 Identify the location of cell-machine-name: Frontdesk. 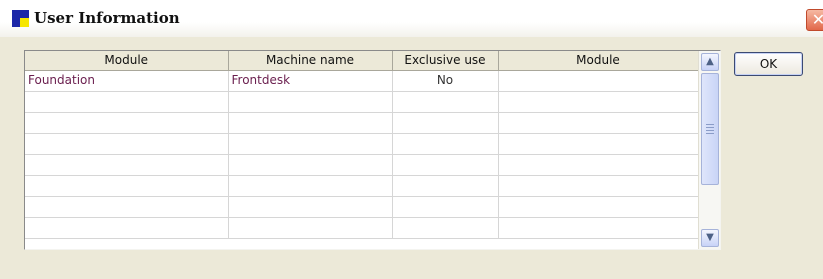
(310, 81).